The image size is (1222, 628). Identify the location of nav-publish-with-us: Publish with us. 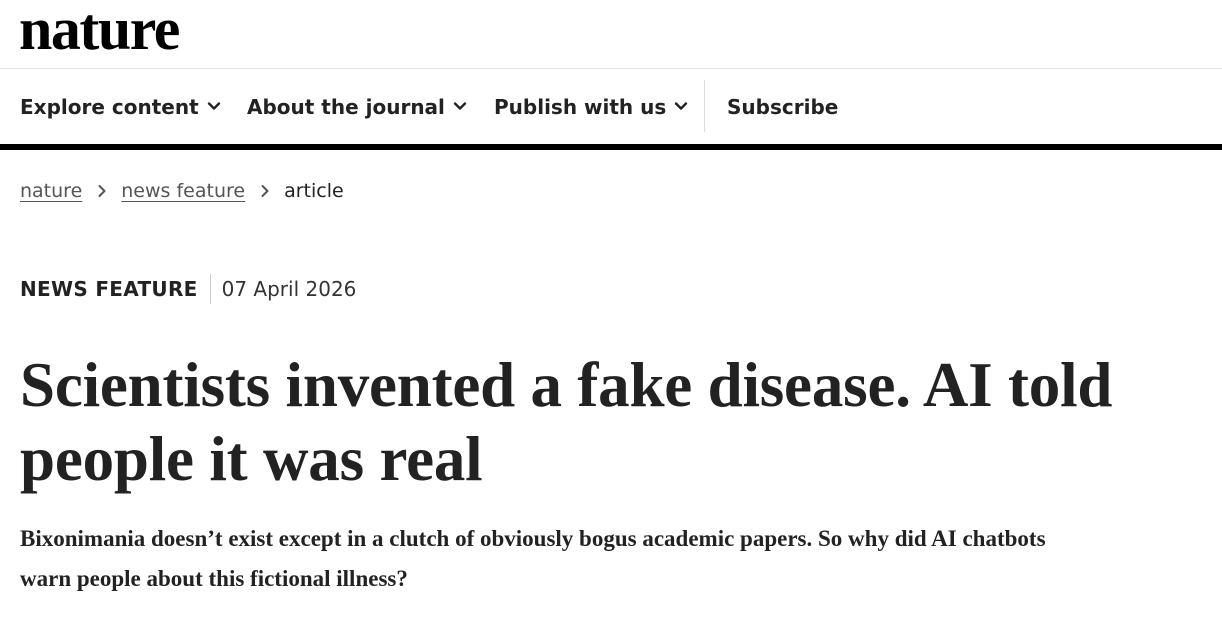
(591, 106).